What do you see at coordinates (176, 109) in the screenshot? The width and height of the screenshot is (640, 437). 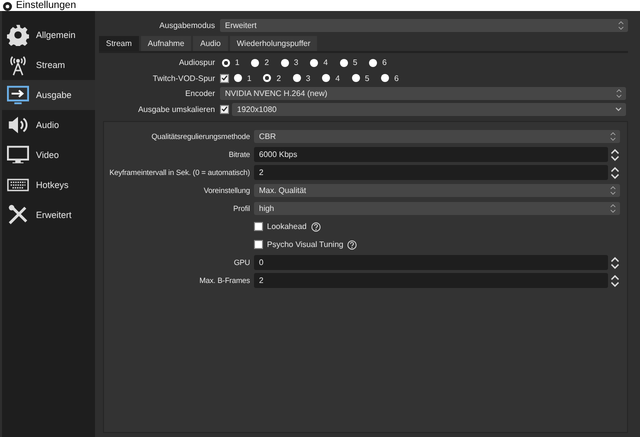 I see `field-label: Ausgabe umskalieren` at bounding box center [176, 109].